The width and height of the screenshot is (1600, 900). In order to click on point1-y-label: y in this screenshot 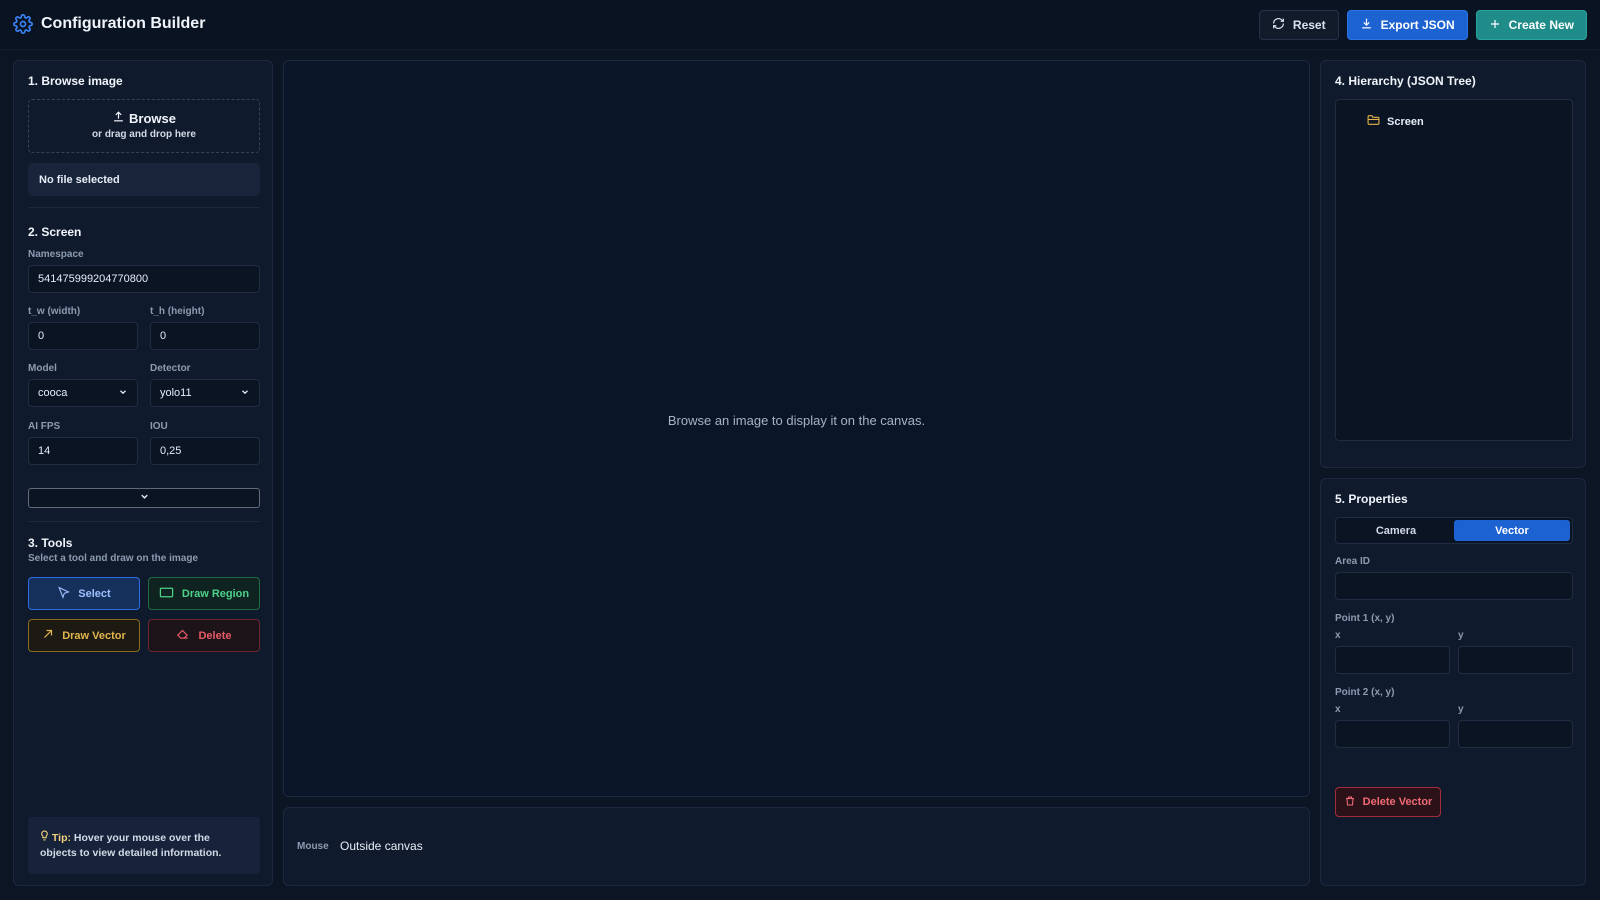, I will do `click(1461, 635)`.